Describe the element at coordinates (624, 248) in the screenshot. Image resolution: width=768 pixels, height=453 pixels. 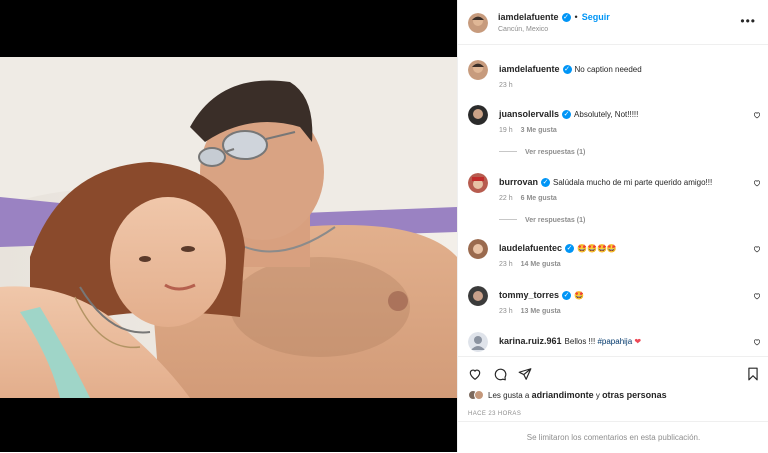
I see `comment-line: laudelafuentec ✓ 🤩🤩🤩🤩` at that location.